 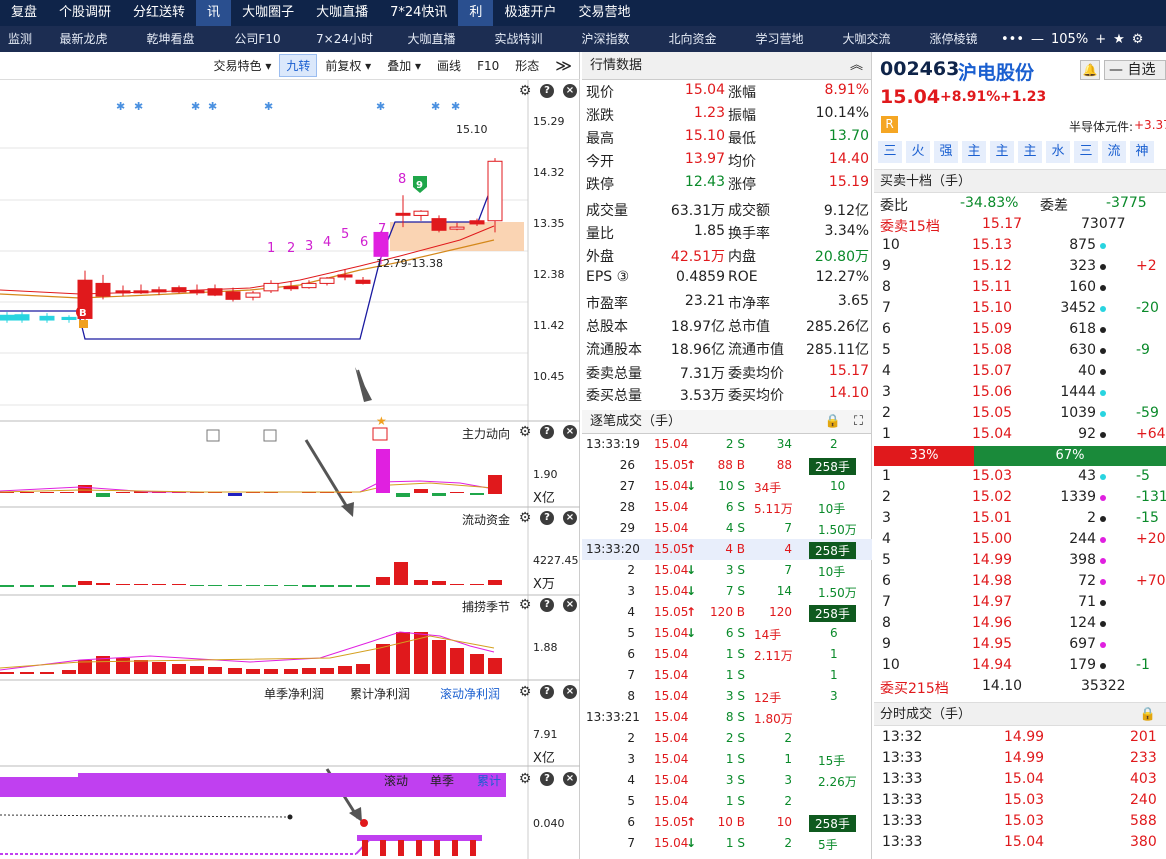 I want to click on star-icon: ★, so click(x=1119, y=39).